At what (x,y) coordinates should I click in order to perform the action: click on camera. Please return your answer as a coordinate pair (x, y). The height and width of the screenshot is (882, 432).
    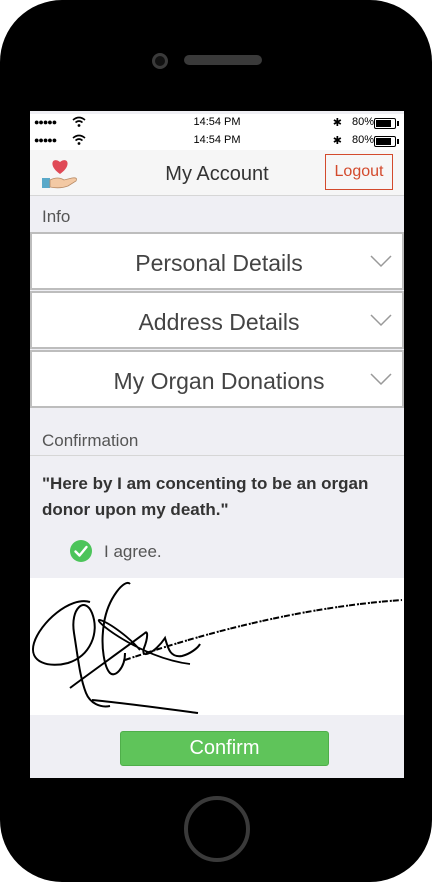
    Looking at the image, I should click on (160, 61).